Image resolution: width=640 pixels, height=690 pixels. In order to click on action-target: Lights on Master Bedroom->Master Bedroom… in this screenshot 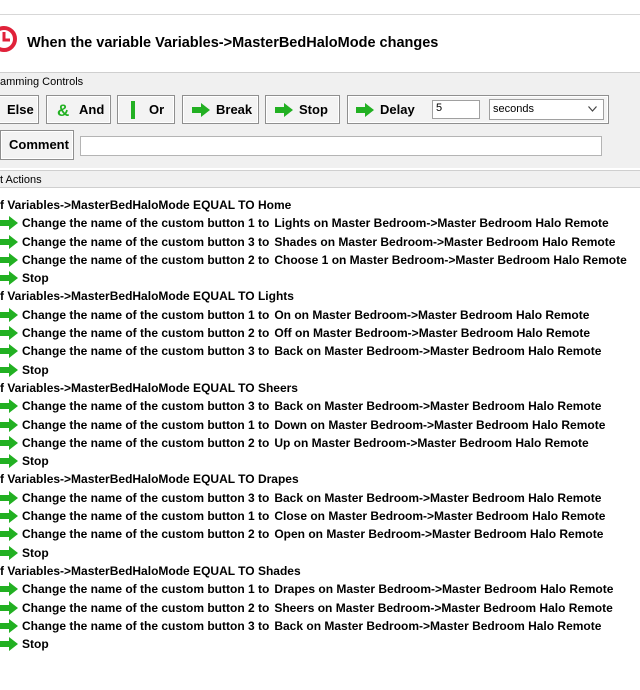, I will do `click(441, 223)`.